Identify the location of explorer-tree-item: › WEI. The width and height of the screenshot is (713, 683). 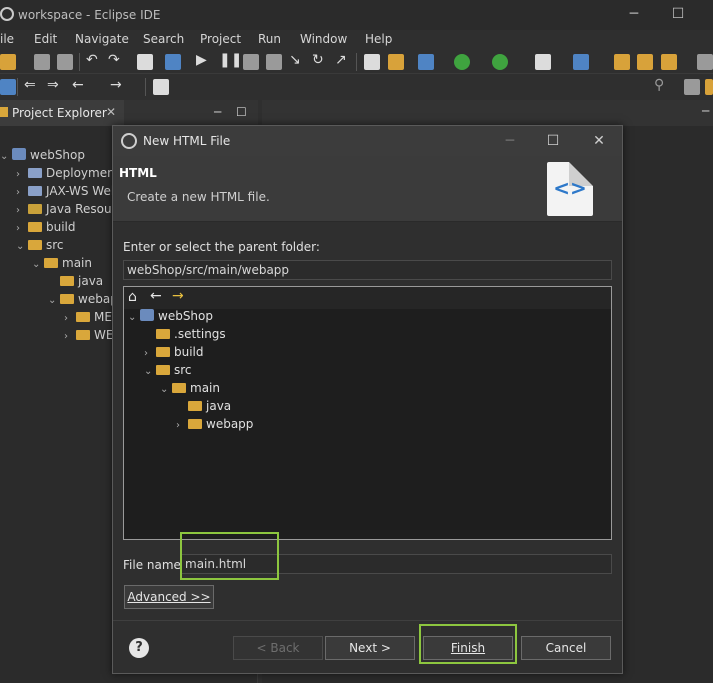
(90, 337).